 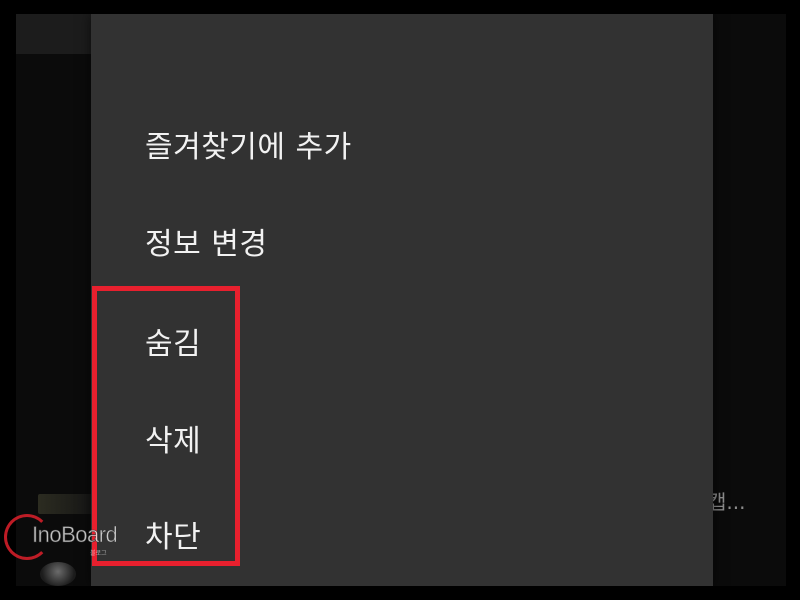 What do you see at coordinates (66, 504) in the screenshot?
I see `background-list-thumbnail` at bounding box center [66, 504].